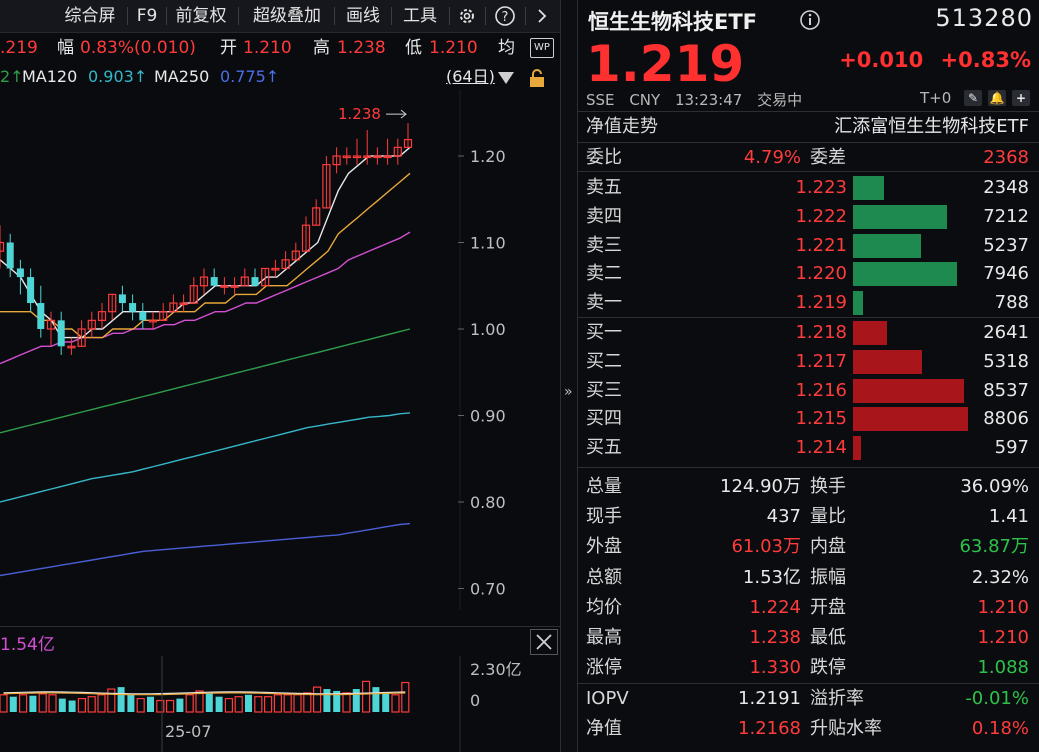 This screenshot has height=752, width=1039. I want to click on volume-chart: 25-072.30亿0, so click(280, 704).